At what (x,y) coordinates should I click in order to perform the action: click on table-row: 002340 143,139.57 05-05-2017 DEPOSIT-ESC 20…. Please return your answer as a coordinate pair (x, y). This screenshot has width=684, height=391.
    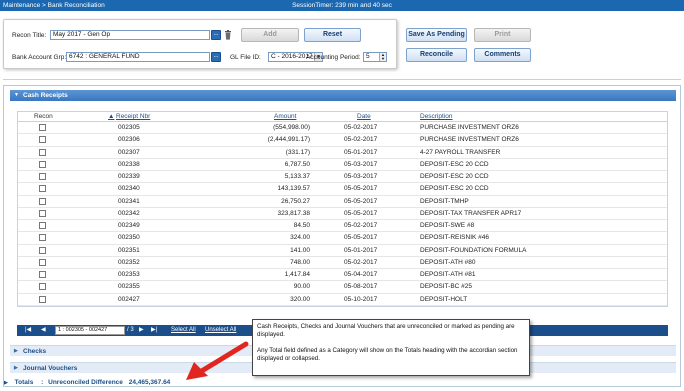
    Looking at the image, I should click on (342, 189).